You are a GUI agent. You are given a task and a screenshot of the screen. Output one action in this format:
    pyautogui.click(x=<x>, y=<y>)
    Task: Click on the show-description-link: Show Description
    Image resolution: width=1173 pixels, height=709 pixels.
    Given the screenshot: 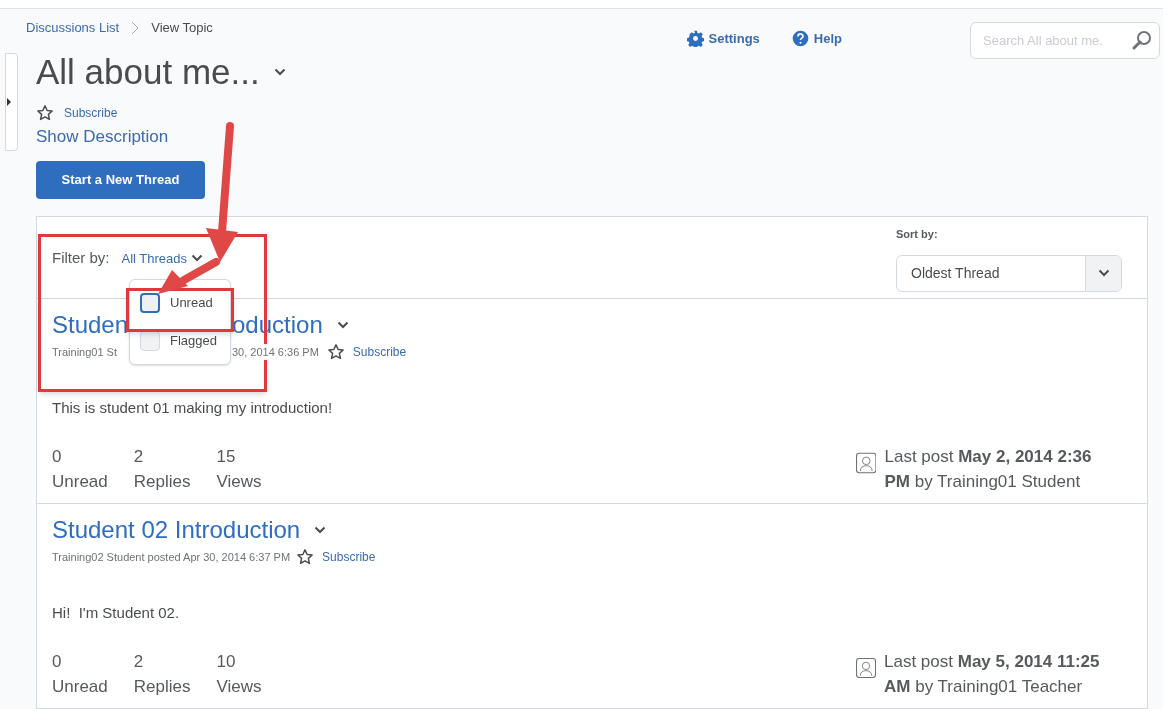 What is the action you would take?
    pyautogui.click(x=102, y=136)
    